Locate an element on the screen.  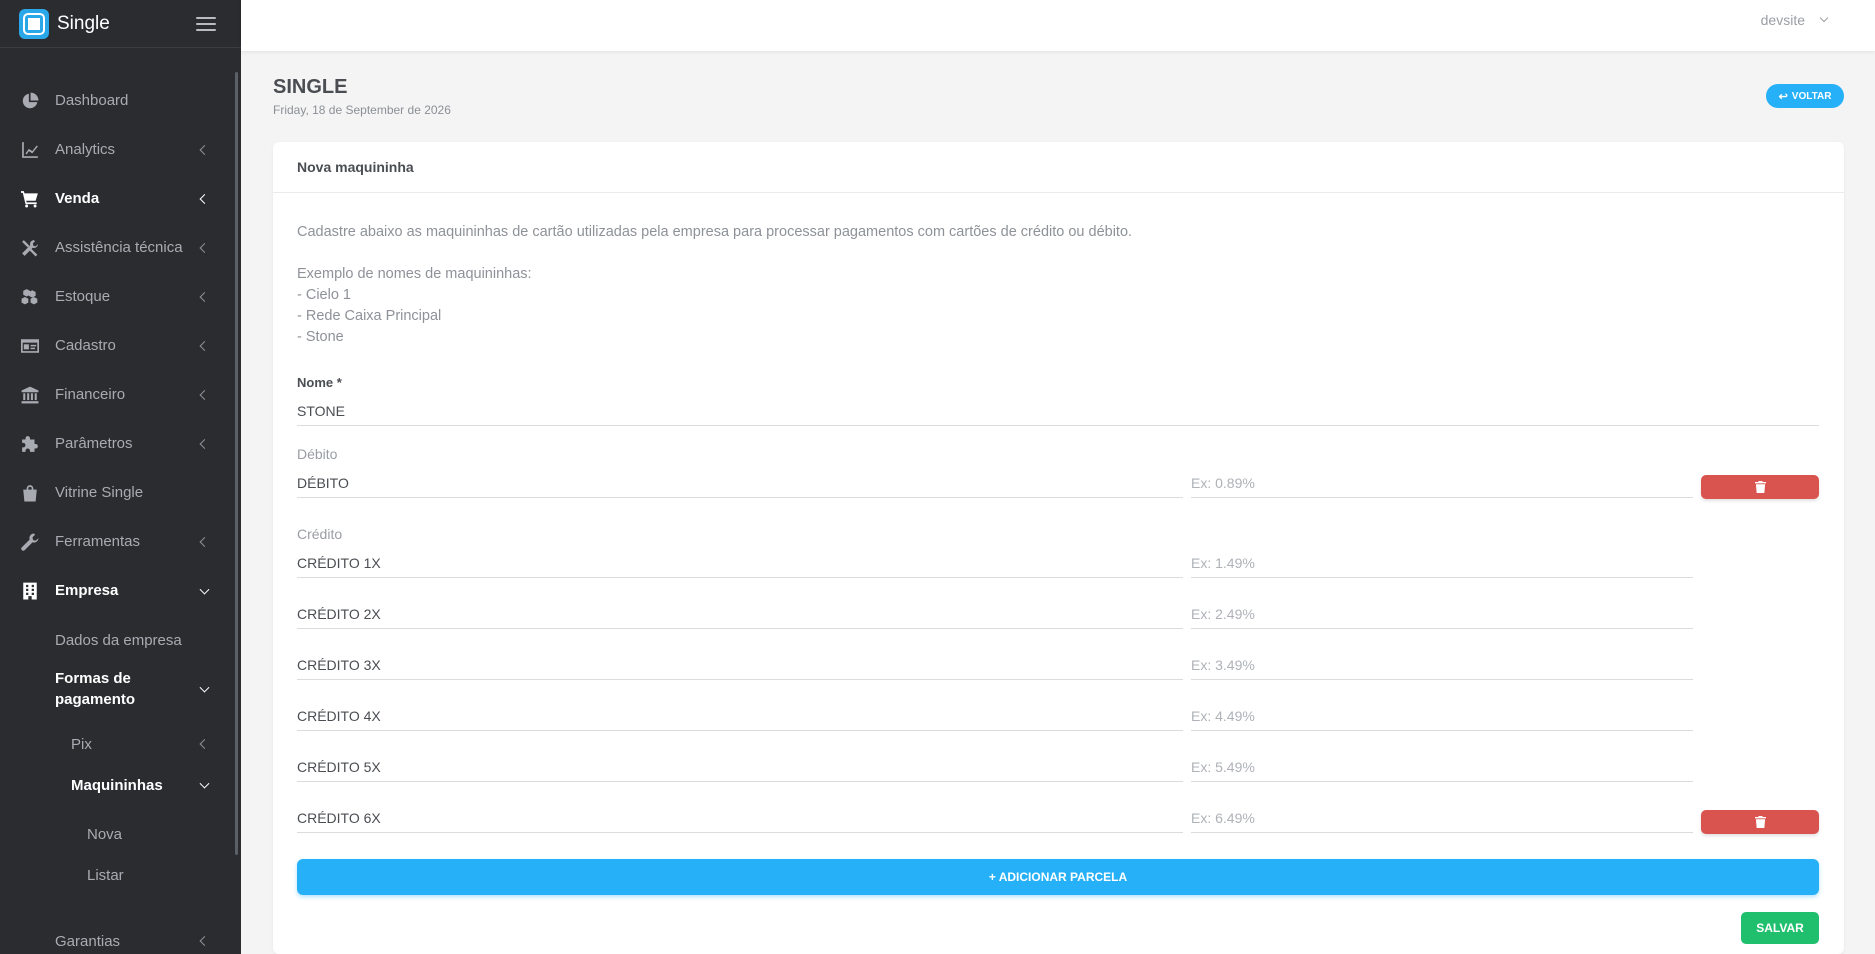
sidebar-item-vitrine: Vitrine Single is located at coordinates (118, 492).